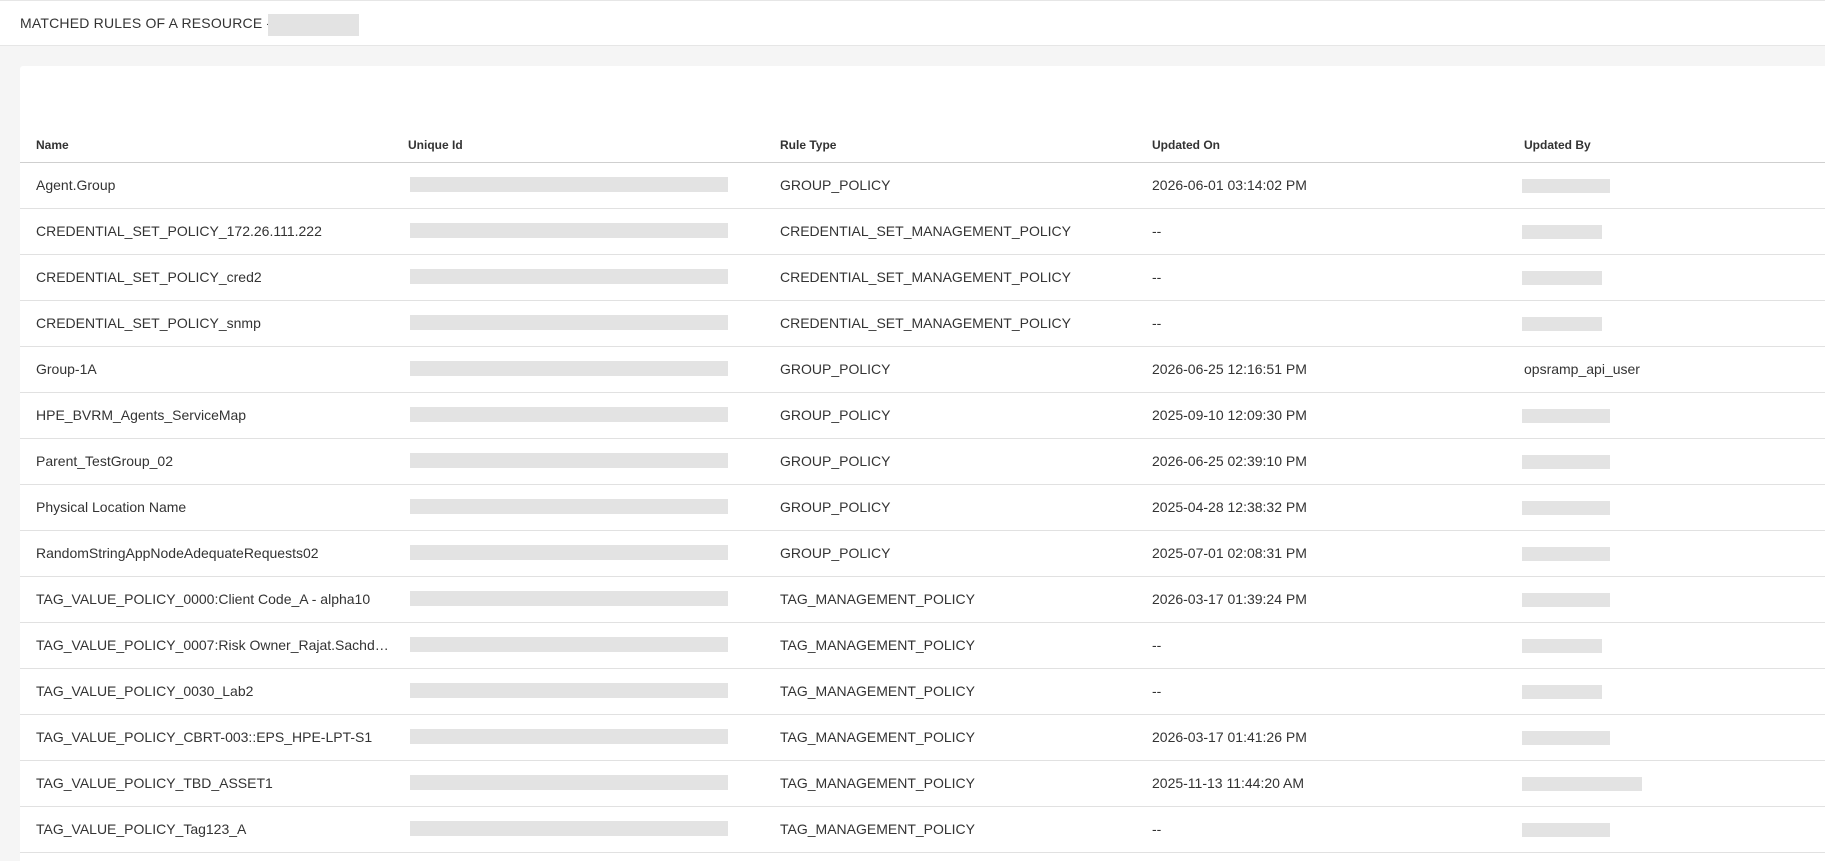  I want to click on rule-name: TAG_VALUE_POLICY_Tag123_A, so click(215, 829).